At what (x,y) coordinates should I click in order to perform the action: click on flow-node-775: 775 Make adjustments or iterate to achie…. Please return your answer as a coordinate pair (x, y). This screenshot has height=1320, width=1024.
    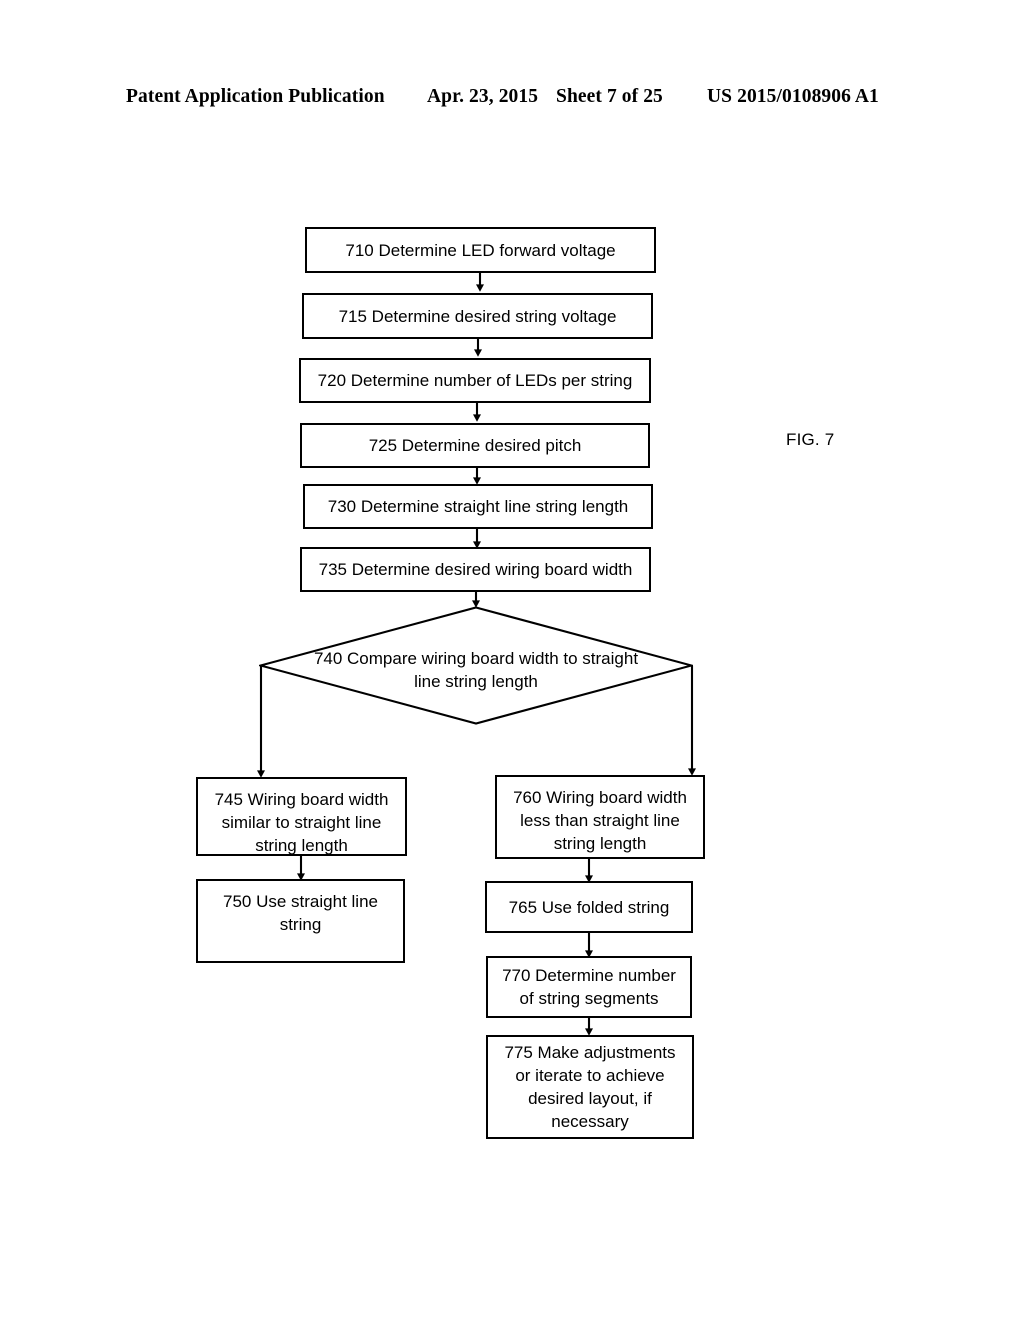
    Looking at the image, I should click on (590, 1087).